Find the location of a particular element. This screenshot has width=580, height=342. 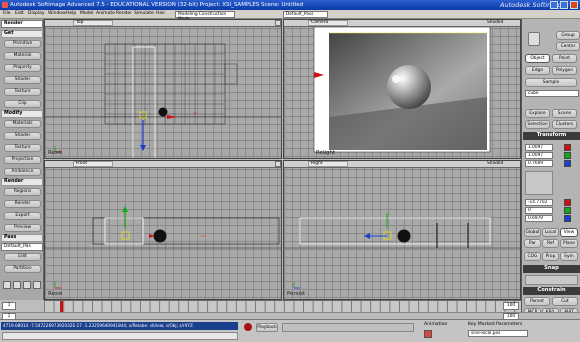

edit-pass-button: Edit is located at coordinates (22, 257).